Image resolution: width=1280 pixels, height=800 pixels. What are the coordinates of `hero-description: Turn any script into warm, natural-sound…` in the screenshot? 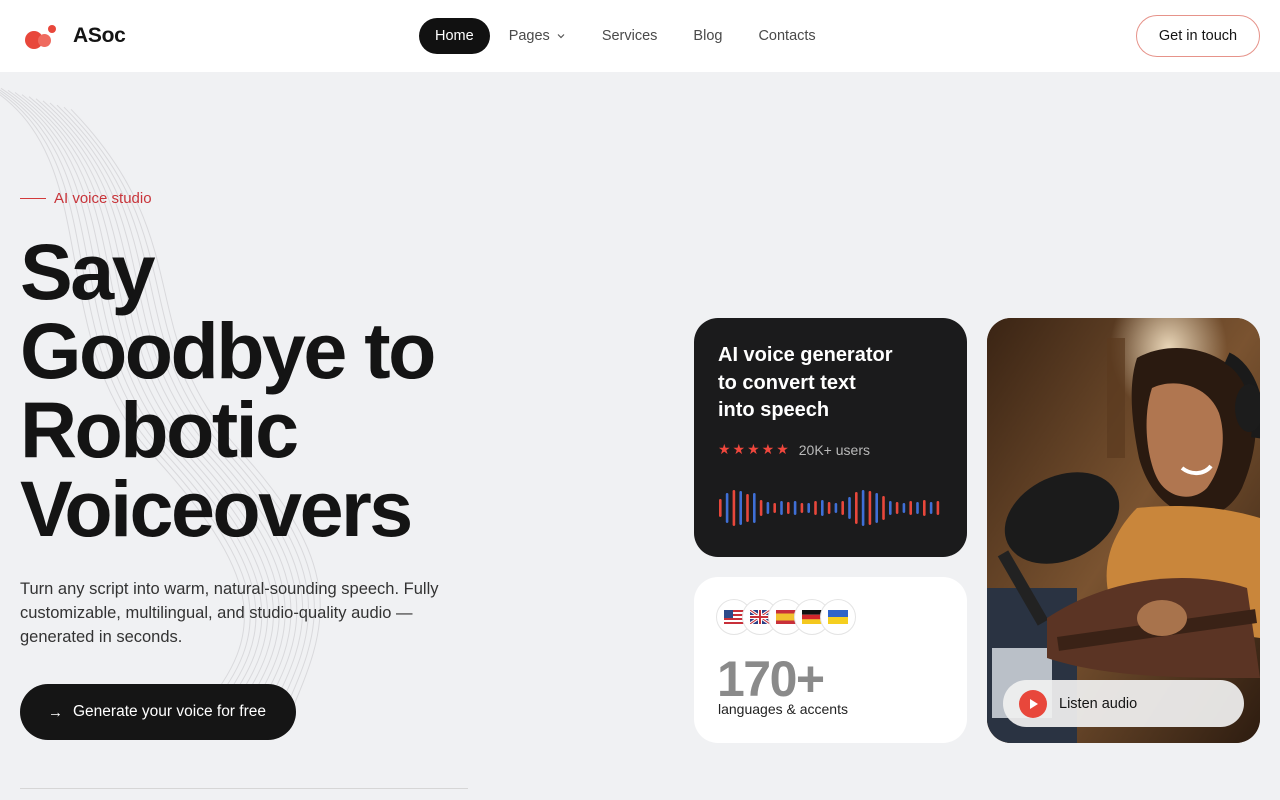 It's located at (229, 613).